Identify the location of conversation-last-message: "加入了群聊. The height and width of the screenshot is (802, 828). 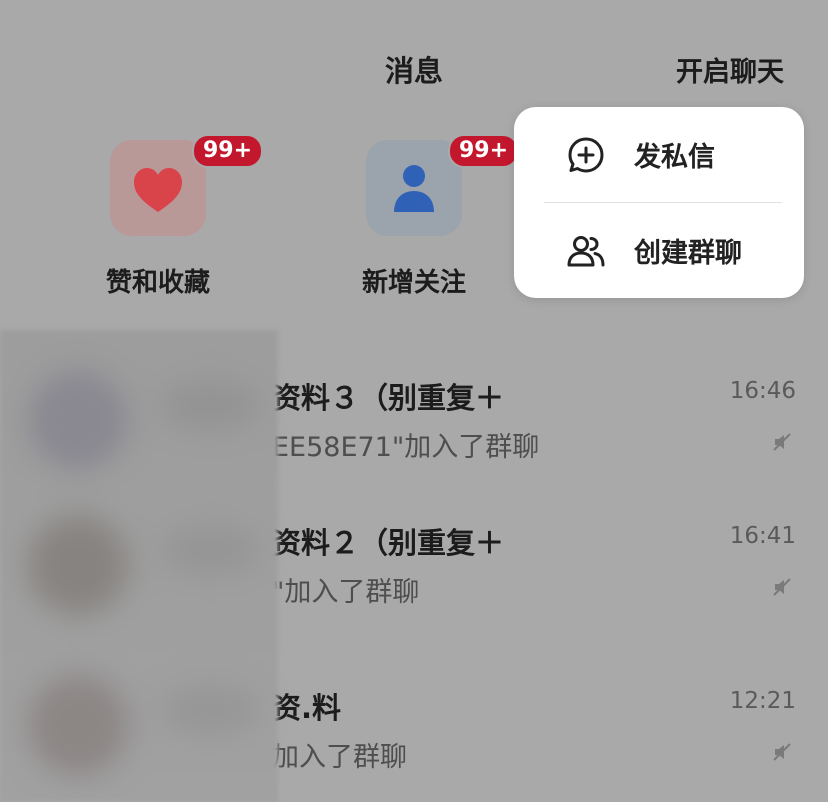
(346, 592).